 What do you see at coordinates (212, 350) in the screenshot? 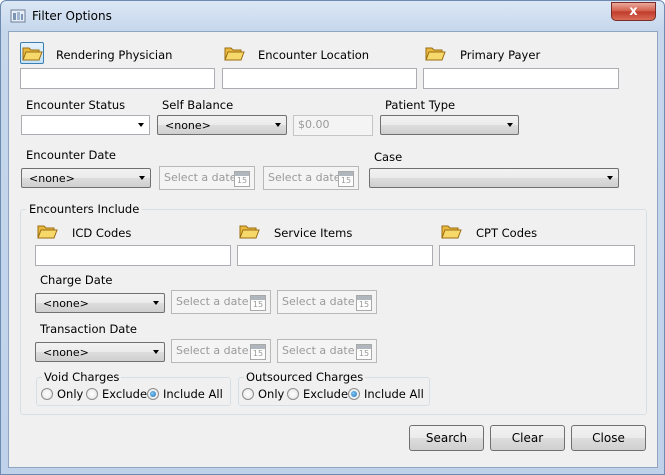
I see `transaction-date-from-placeholder: Select a date` at bounding box center [212, 350].